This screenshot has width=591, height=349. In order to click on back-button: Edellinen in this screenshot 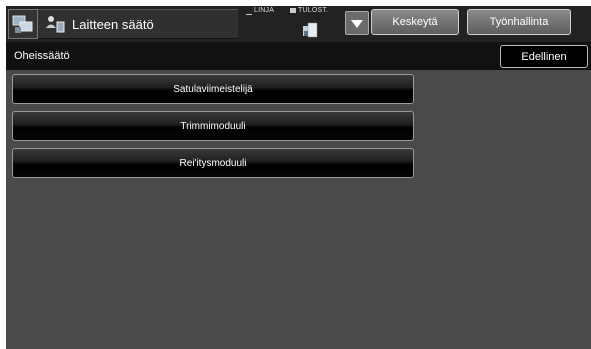, I will do `click(544, 56)`.